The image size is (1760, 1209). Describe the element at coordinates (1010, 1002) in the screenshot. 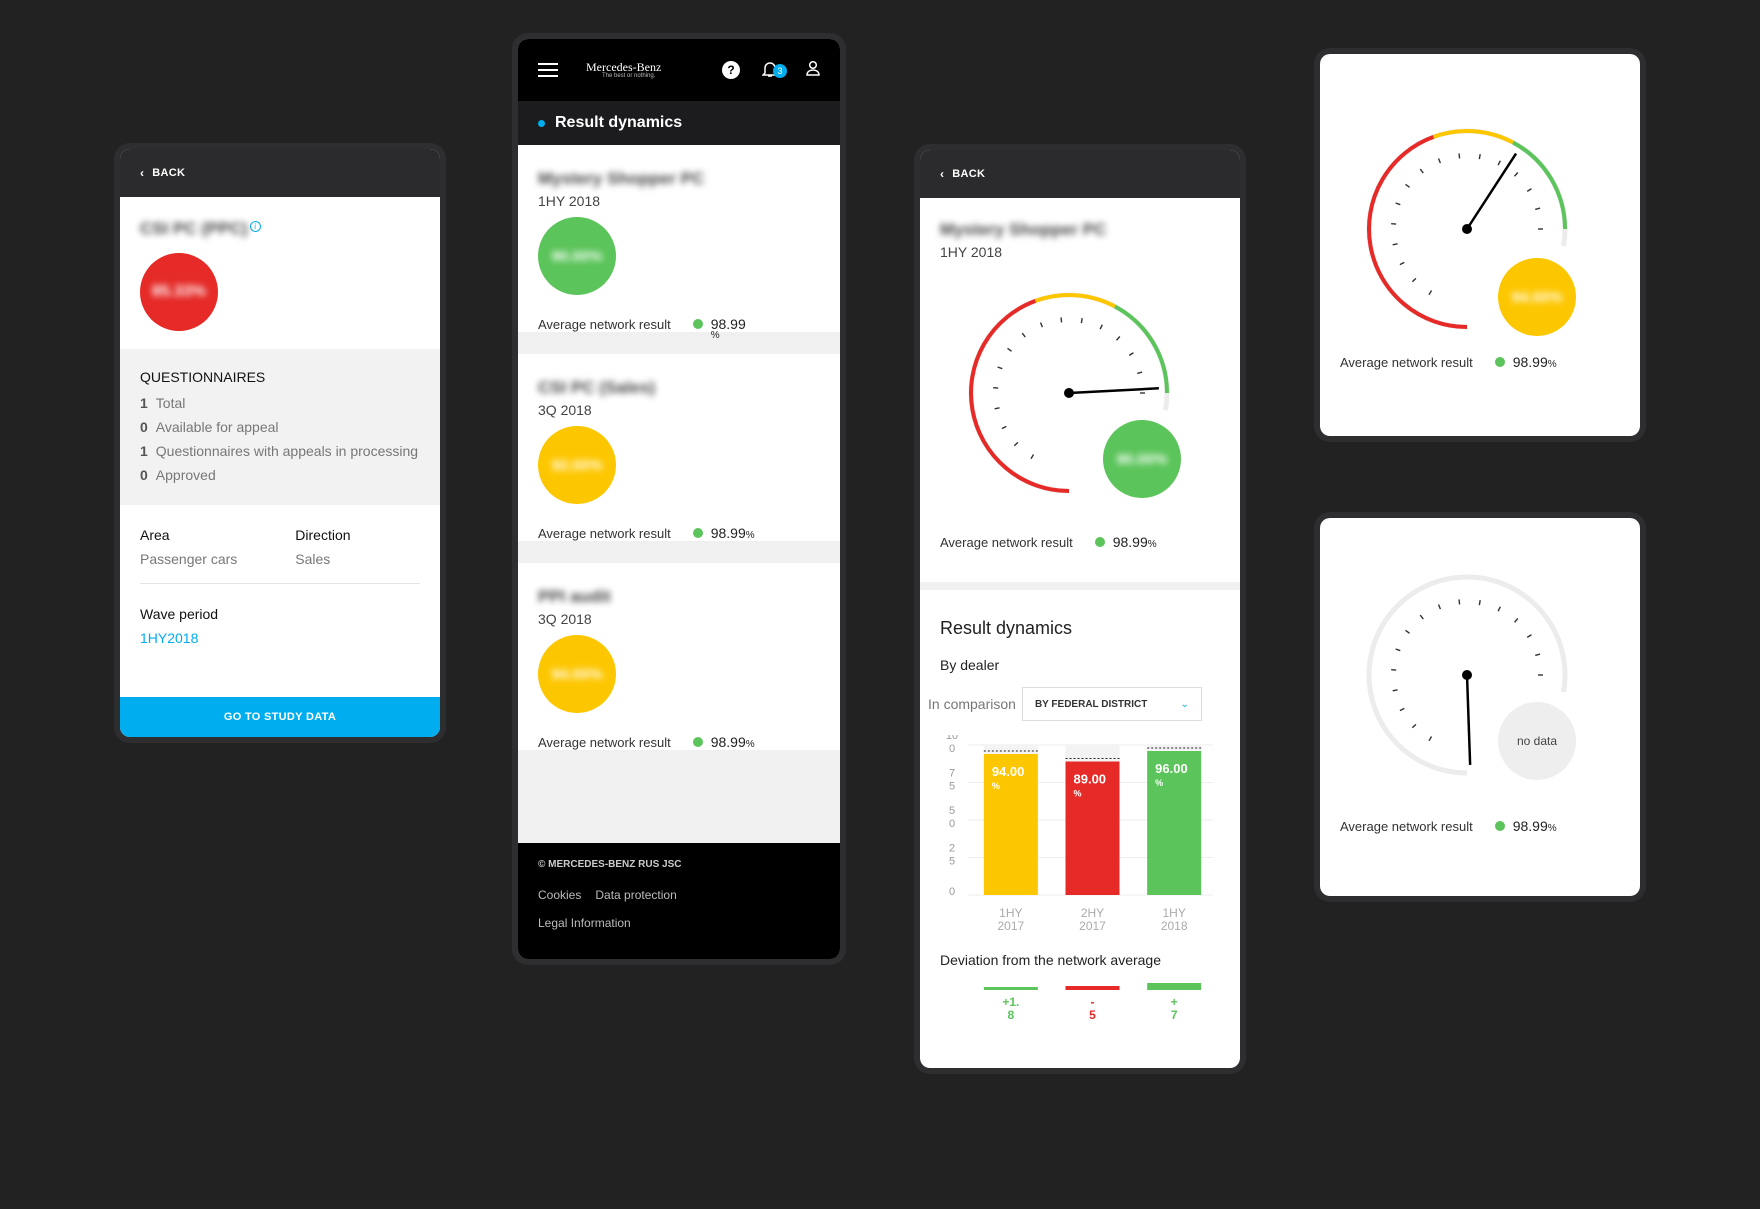

I see `deviation-label: +1.` at that location.